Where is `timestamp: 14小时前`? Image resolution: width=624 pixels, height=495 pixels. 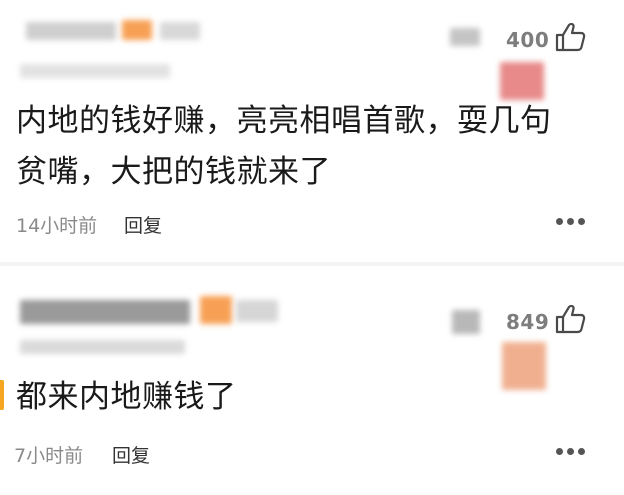
timestamp: 14小时前 is located at coordinates (57, 226).